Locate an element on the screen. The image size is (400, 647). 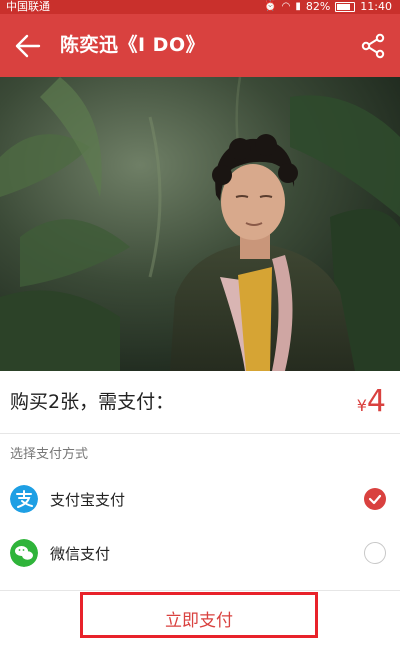
battery-icon is located at coordinates (345, 7).